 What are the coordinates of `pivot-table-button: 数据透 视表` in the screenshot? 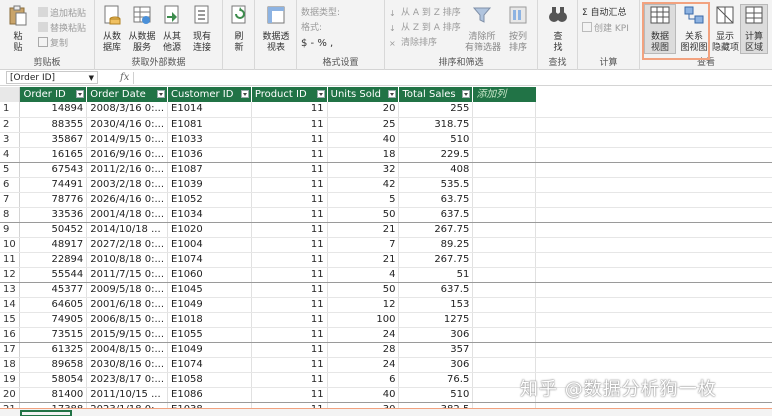 It's located at (276, 29).